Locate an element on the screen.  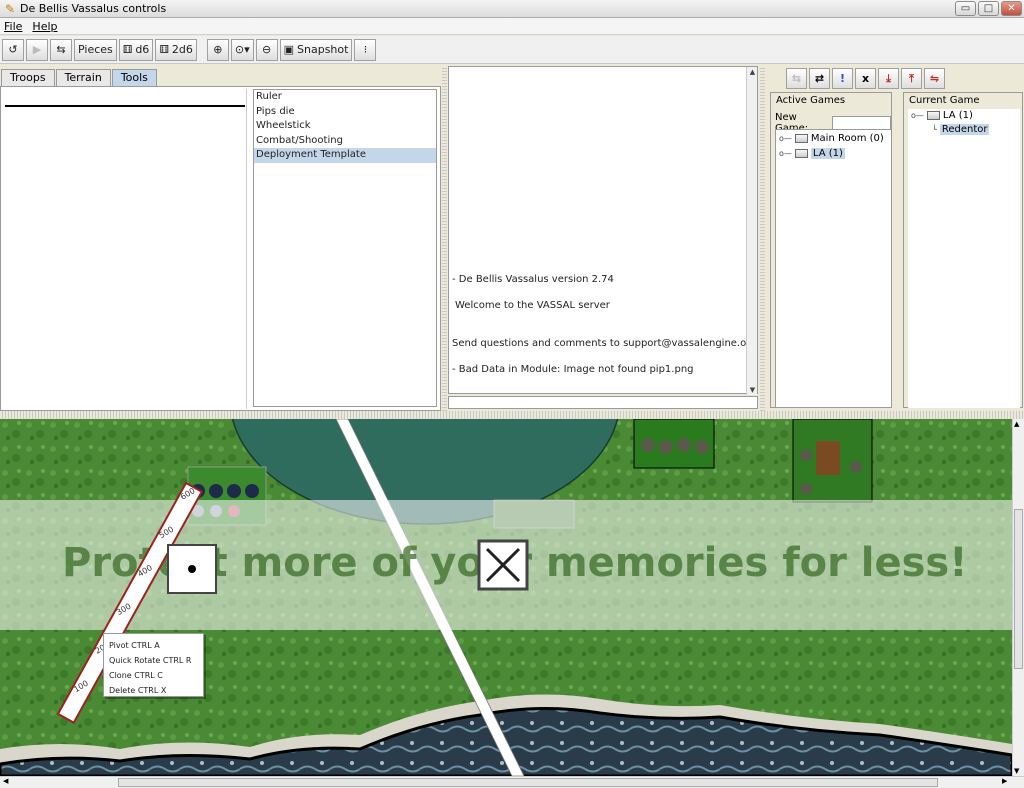
toolbar: ↺ ▶ ⇆ Pieces ⚅ d6 ⚅ 2d6 ⊕ ⊙▾ ⊖ ▣ Snapshot ⁝ is located at coordinates (512, 50).